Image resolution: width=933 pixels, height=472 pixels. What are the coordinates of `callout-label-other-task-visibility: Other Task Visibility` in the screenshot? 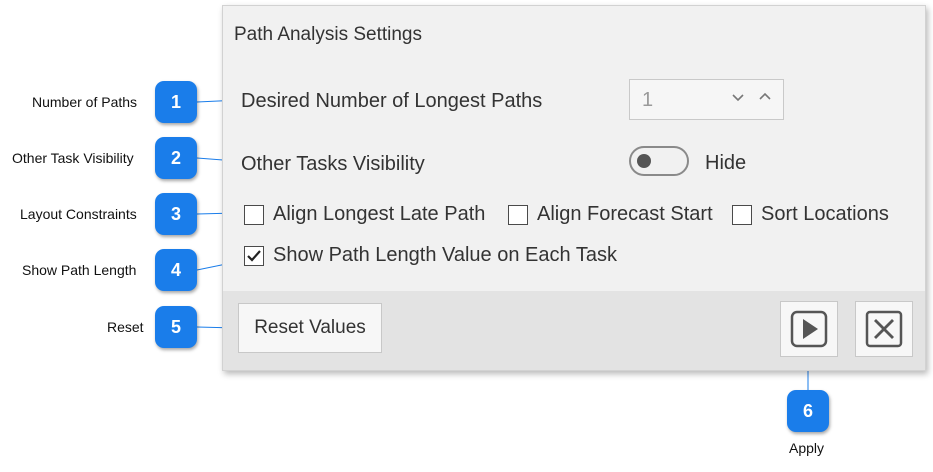 It's located at (73, 158).